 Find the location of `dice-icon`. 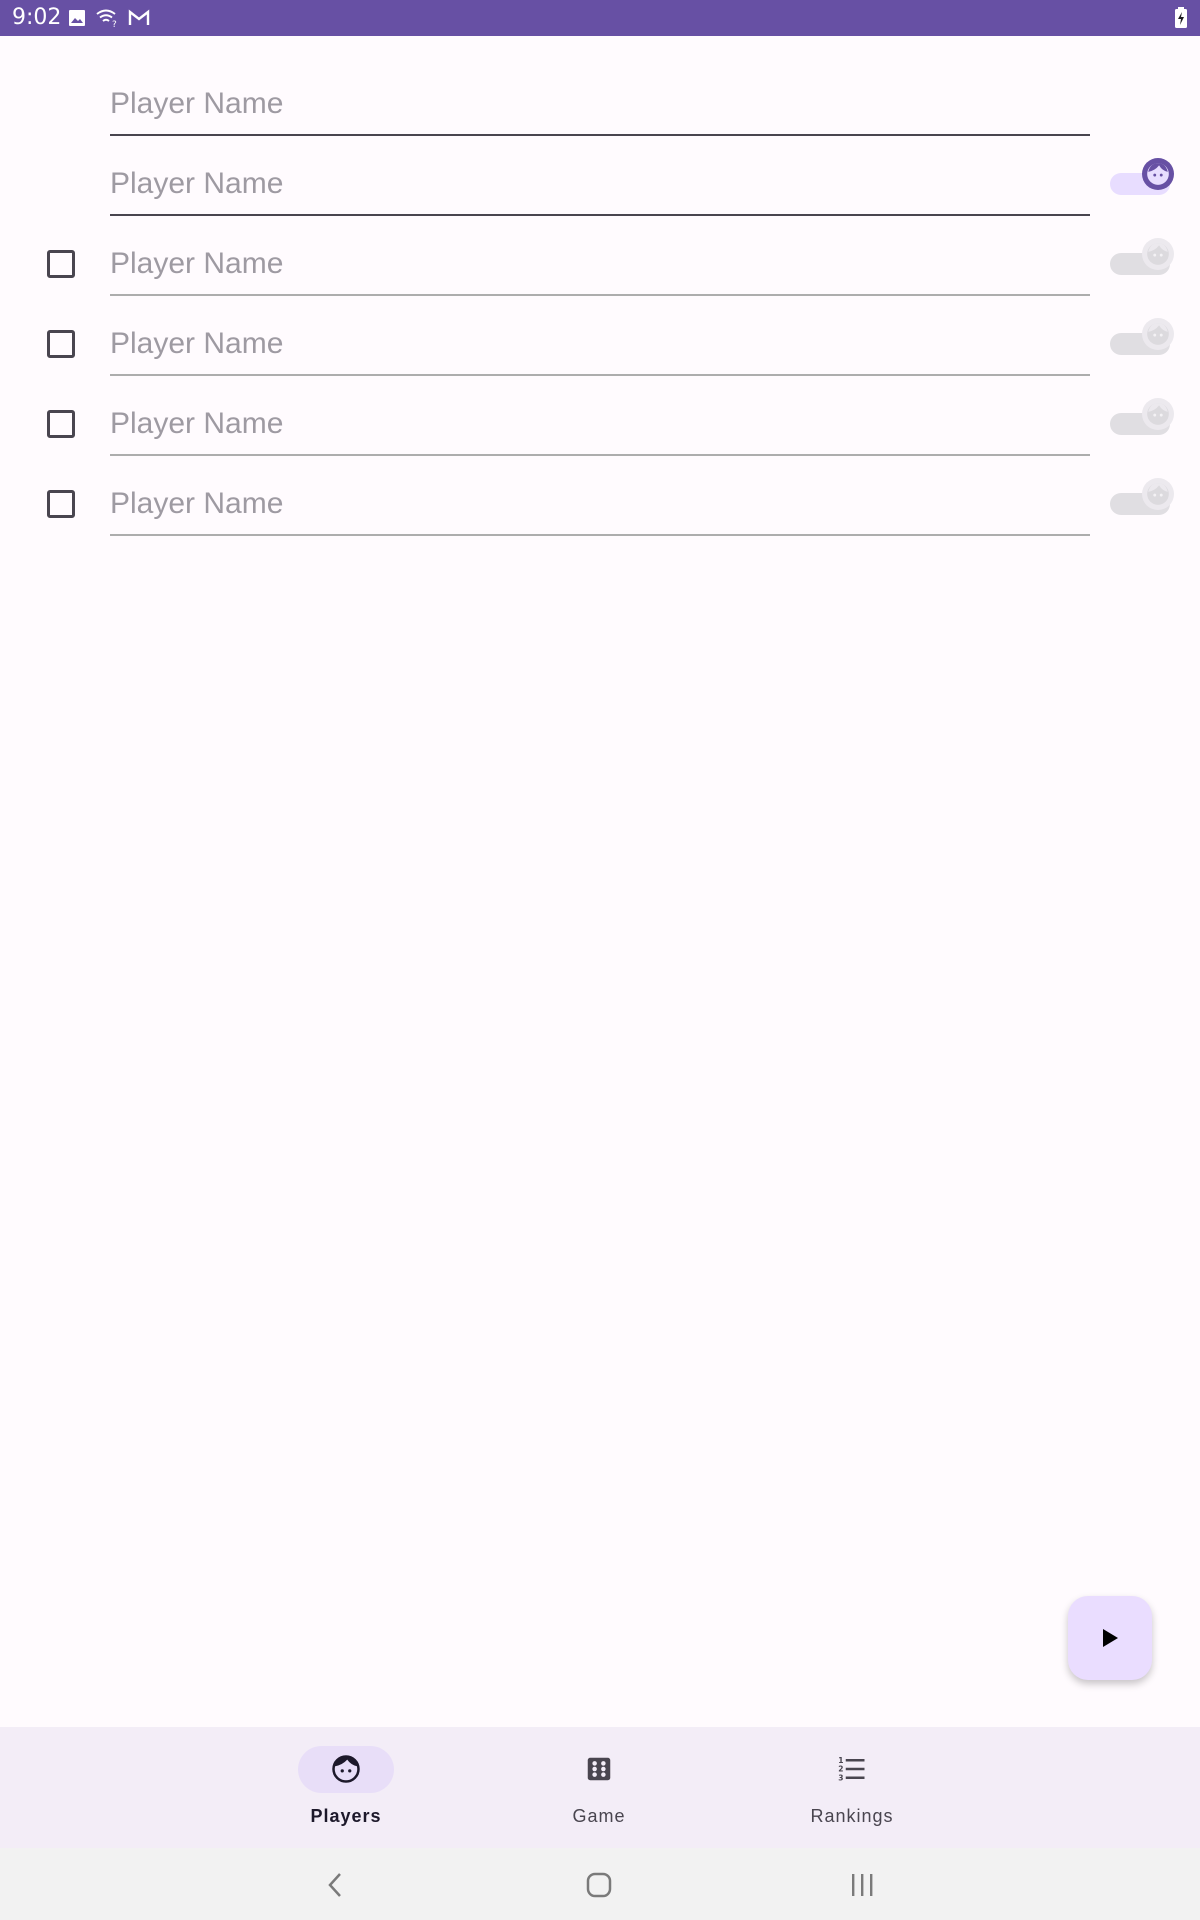

dice-icon is located at coordinates (599, 1769).